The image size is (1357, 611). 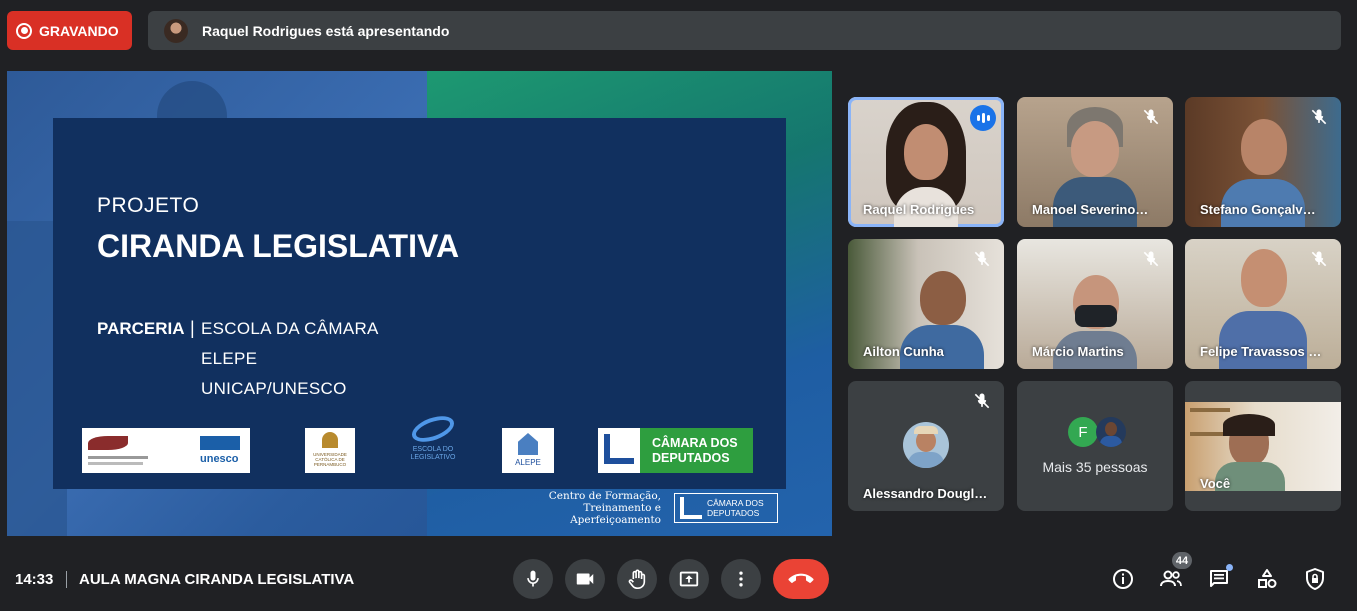 I want to click on people-icon, so click(x=1171, y=578).